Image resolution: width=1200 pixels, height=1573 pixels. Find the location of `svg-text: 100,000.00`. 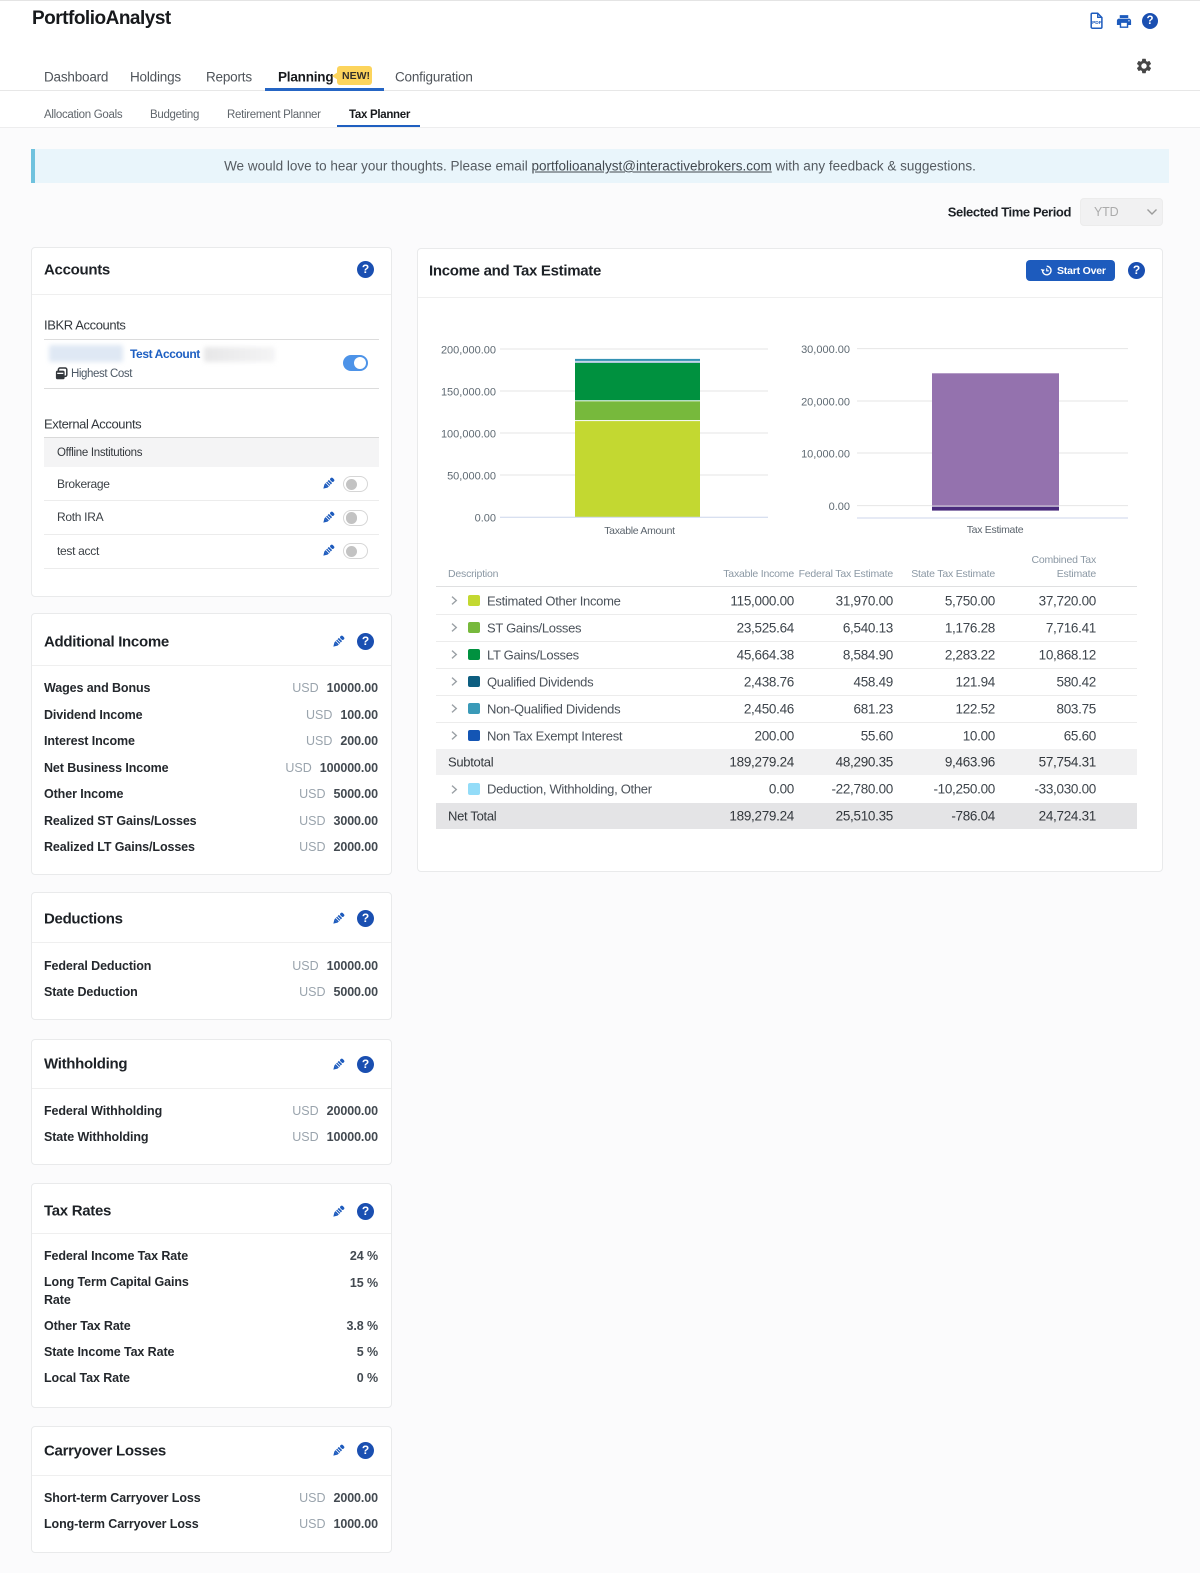

svg-text: 100,000.00 is located at coordinates (468, 435).